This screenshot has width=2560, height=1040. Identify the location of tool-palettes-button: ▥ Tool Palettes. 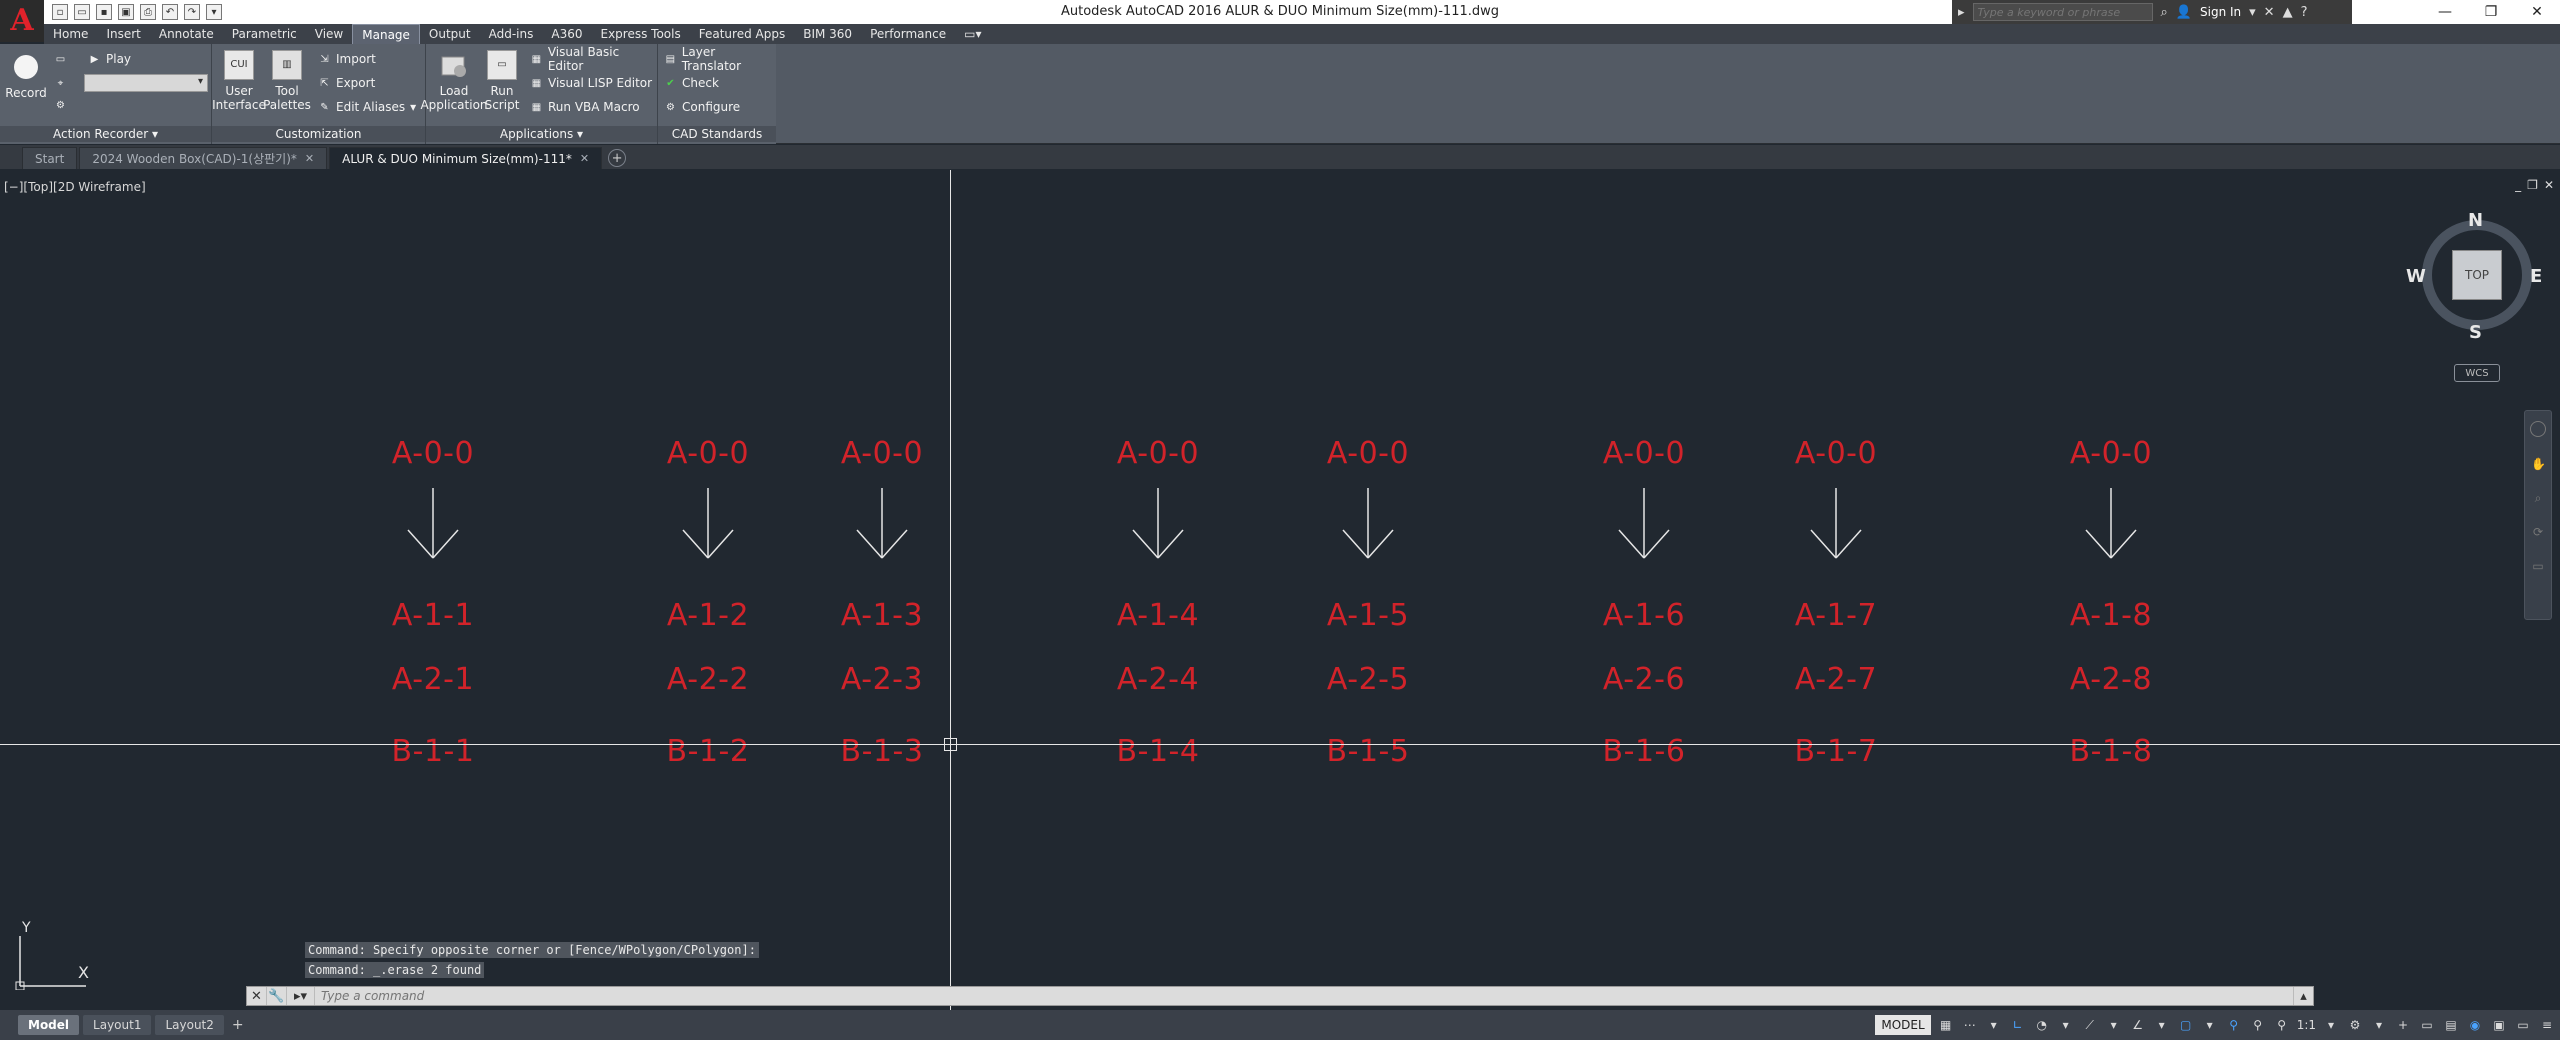
(287, 81).